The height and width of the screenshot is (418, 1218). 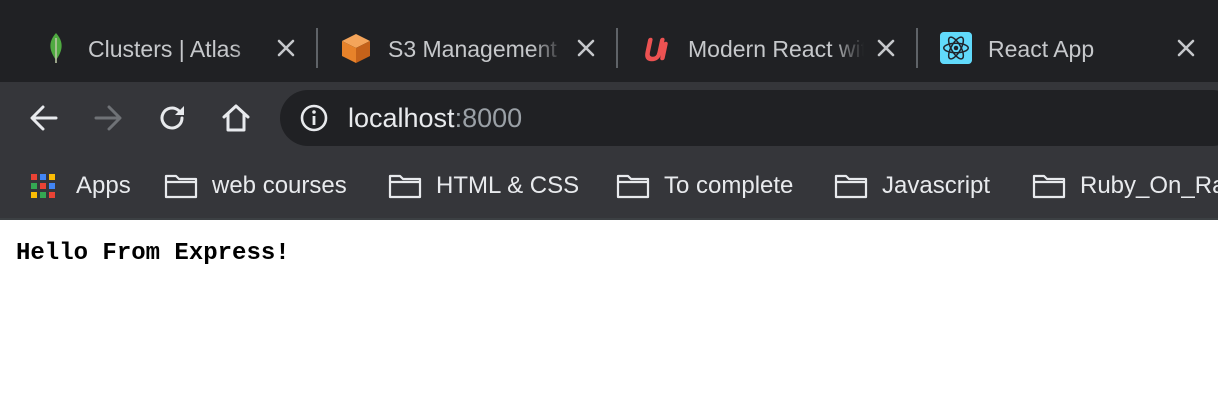 I want to click on tab-clusters-atlas: Clusters | Atlas, so click(x=150, y=48).